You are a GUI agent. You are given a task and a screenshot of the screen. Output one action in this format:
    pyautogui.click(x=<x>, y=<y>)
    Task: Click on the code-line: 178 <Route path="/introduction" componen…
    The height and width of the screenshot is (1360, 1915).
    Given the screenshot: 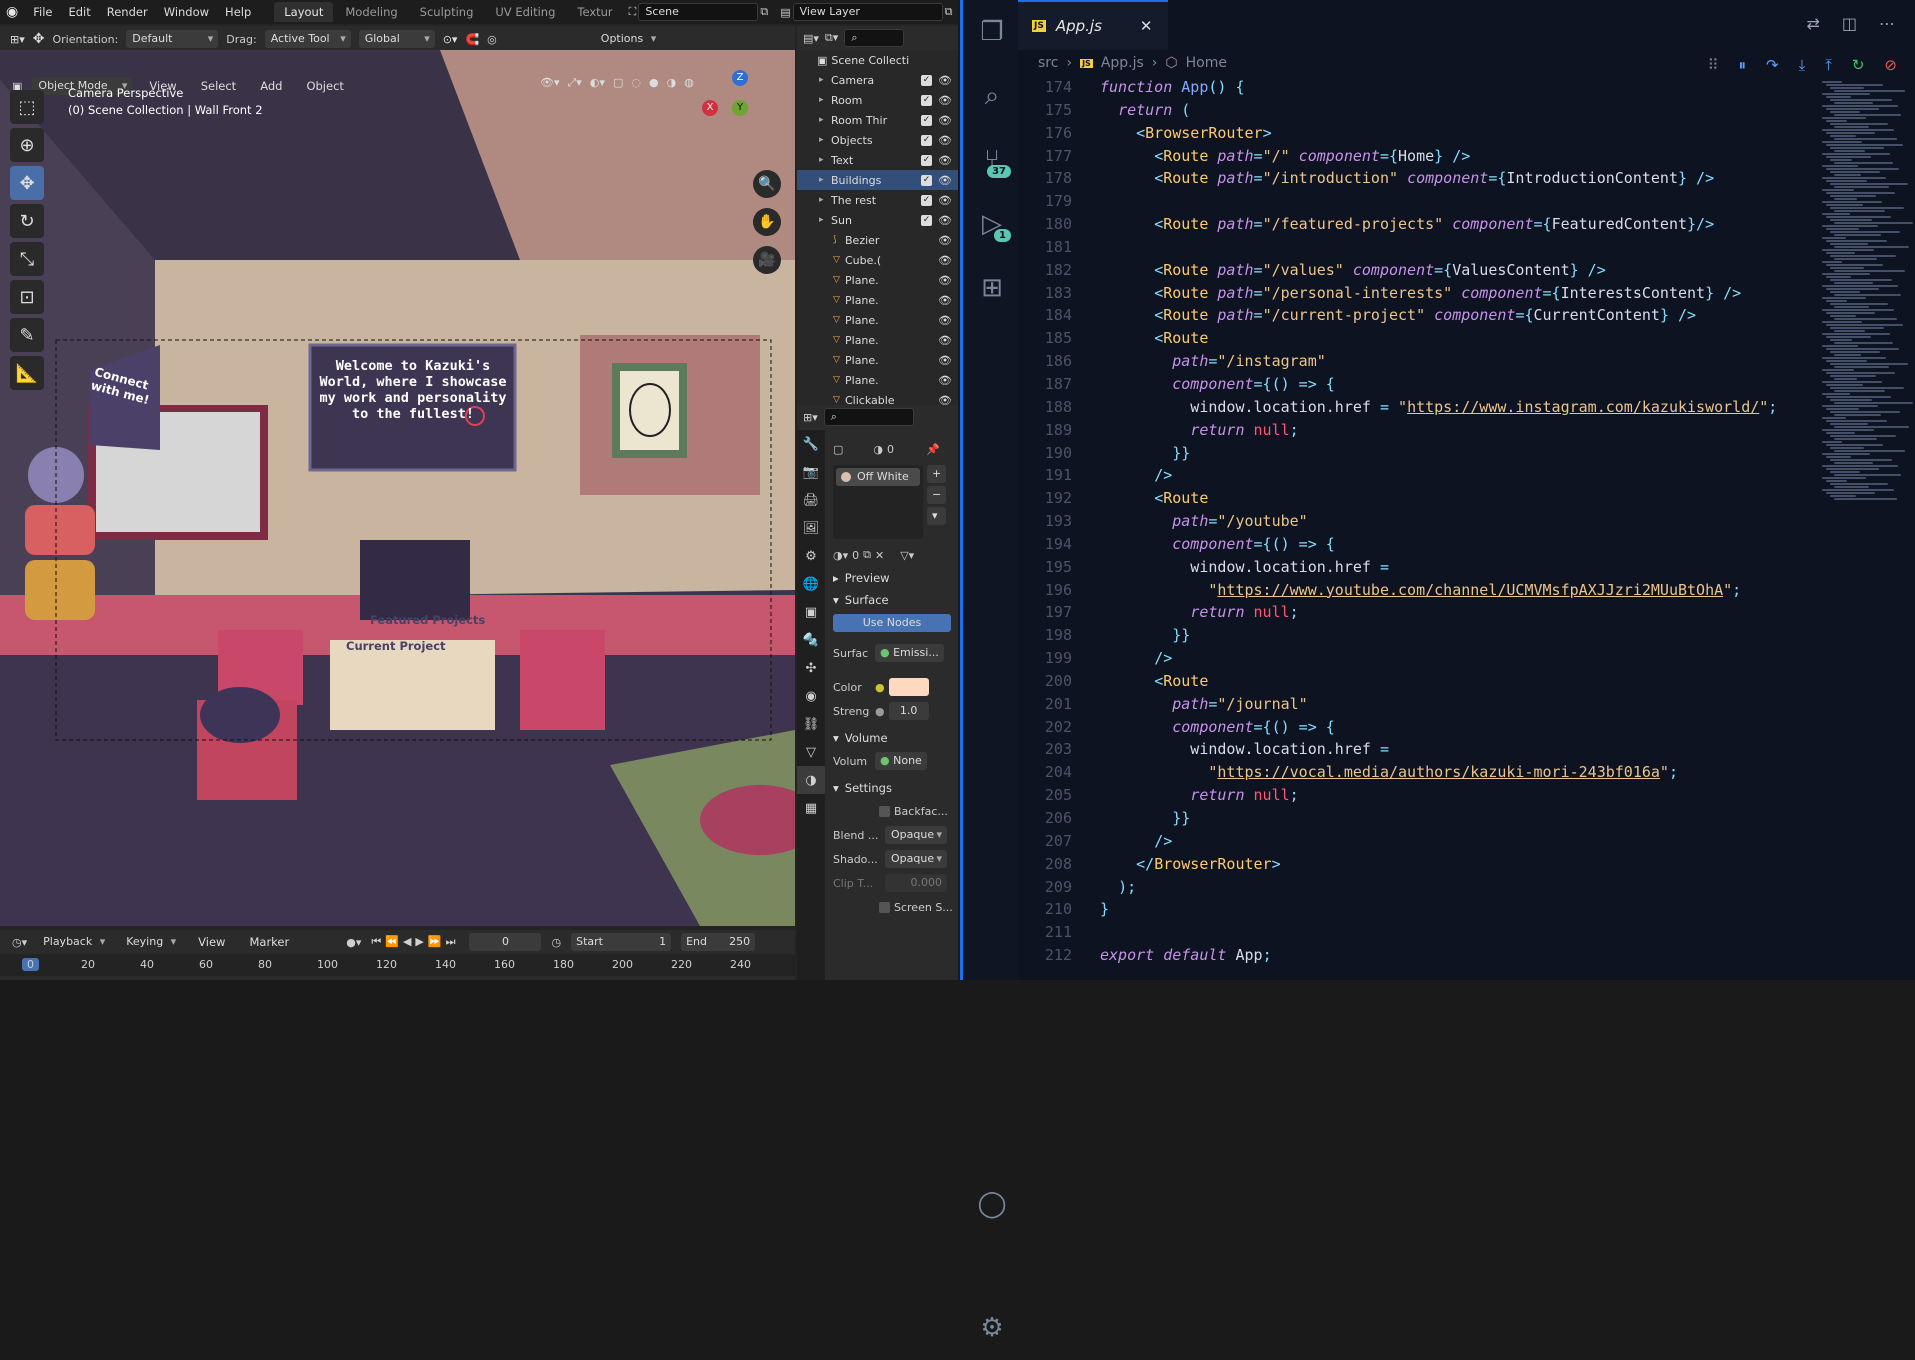 What is the action you would take?
    pyautogui.click(x=1418, y=178)
    